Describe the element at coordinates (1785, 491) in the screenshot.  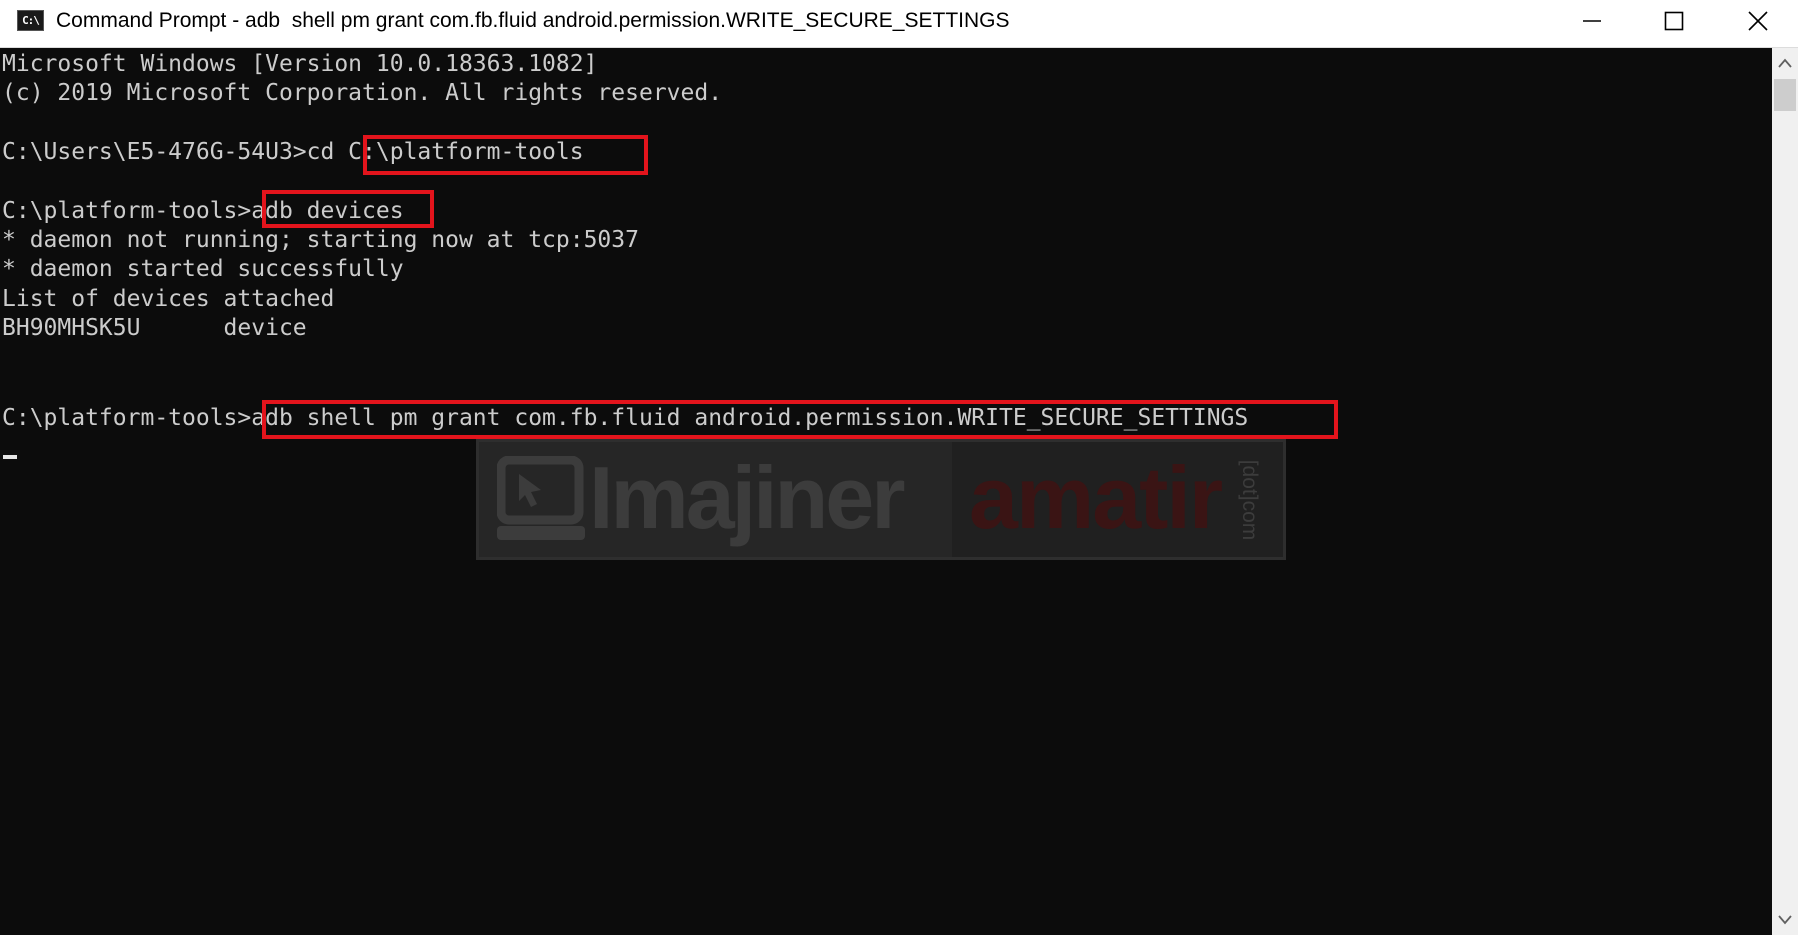
I see `vertical-scrollbar` at that location.